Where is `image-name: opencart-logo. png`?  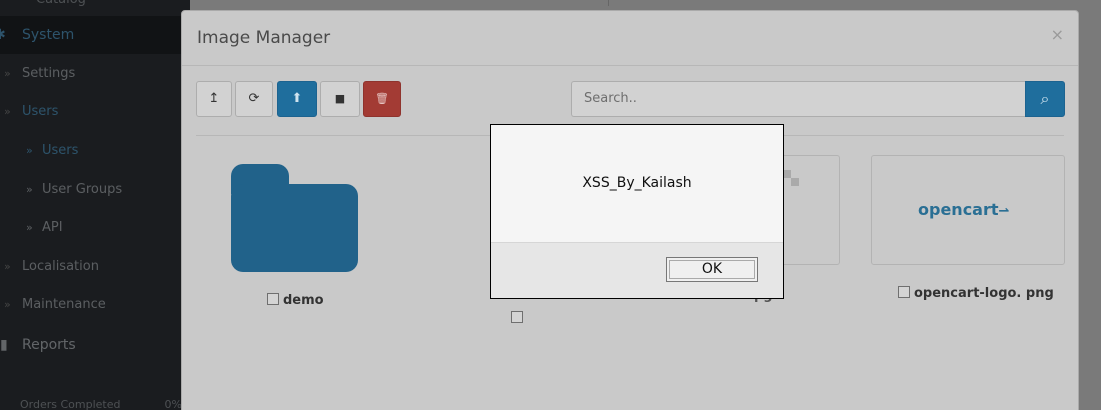 image-name: opencart-logo. png is located at coordinates (984, 293).